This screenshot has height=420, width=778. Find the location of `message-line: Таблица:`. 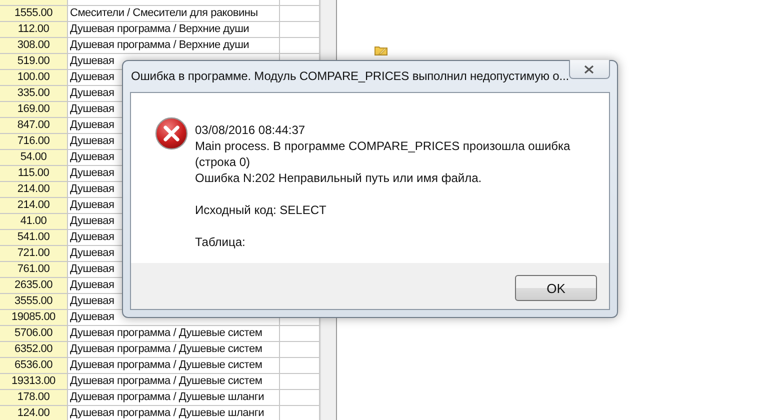

message-line: Таблица: is located at coordinates (220, 242).